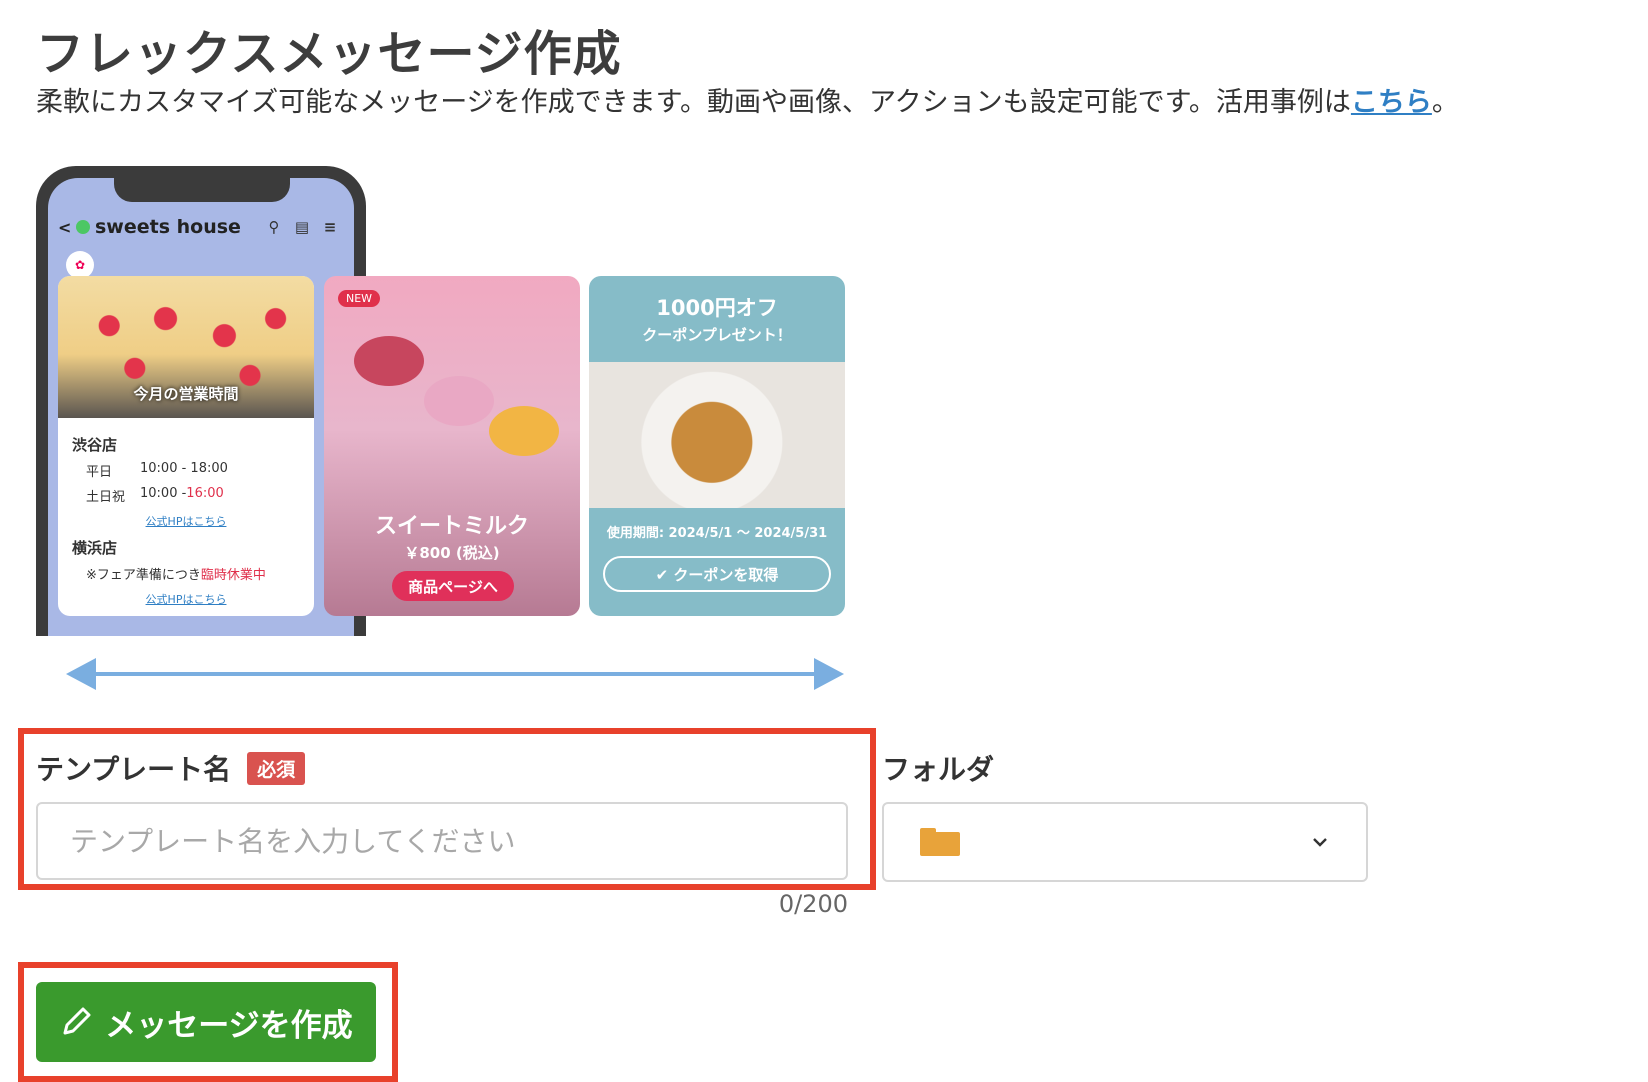 Image resolution: width=1648 pixels, height=1082 pixels. Describe the element at coordinates (184, 468) in the screenshot. I see `hours-time: 10:00 - 18:00` at that location.